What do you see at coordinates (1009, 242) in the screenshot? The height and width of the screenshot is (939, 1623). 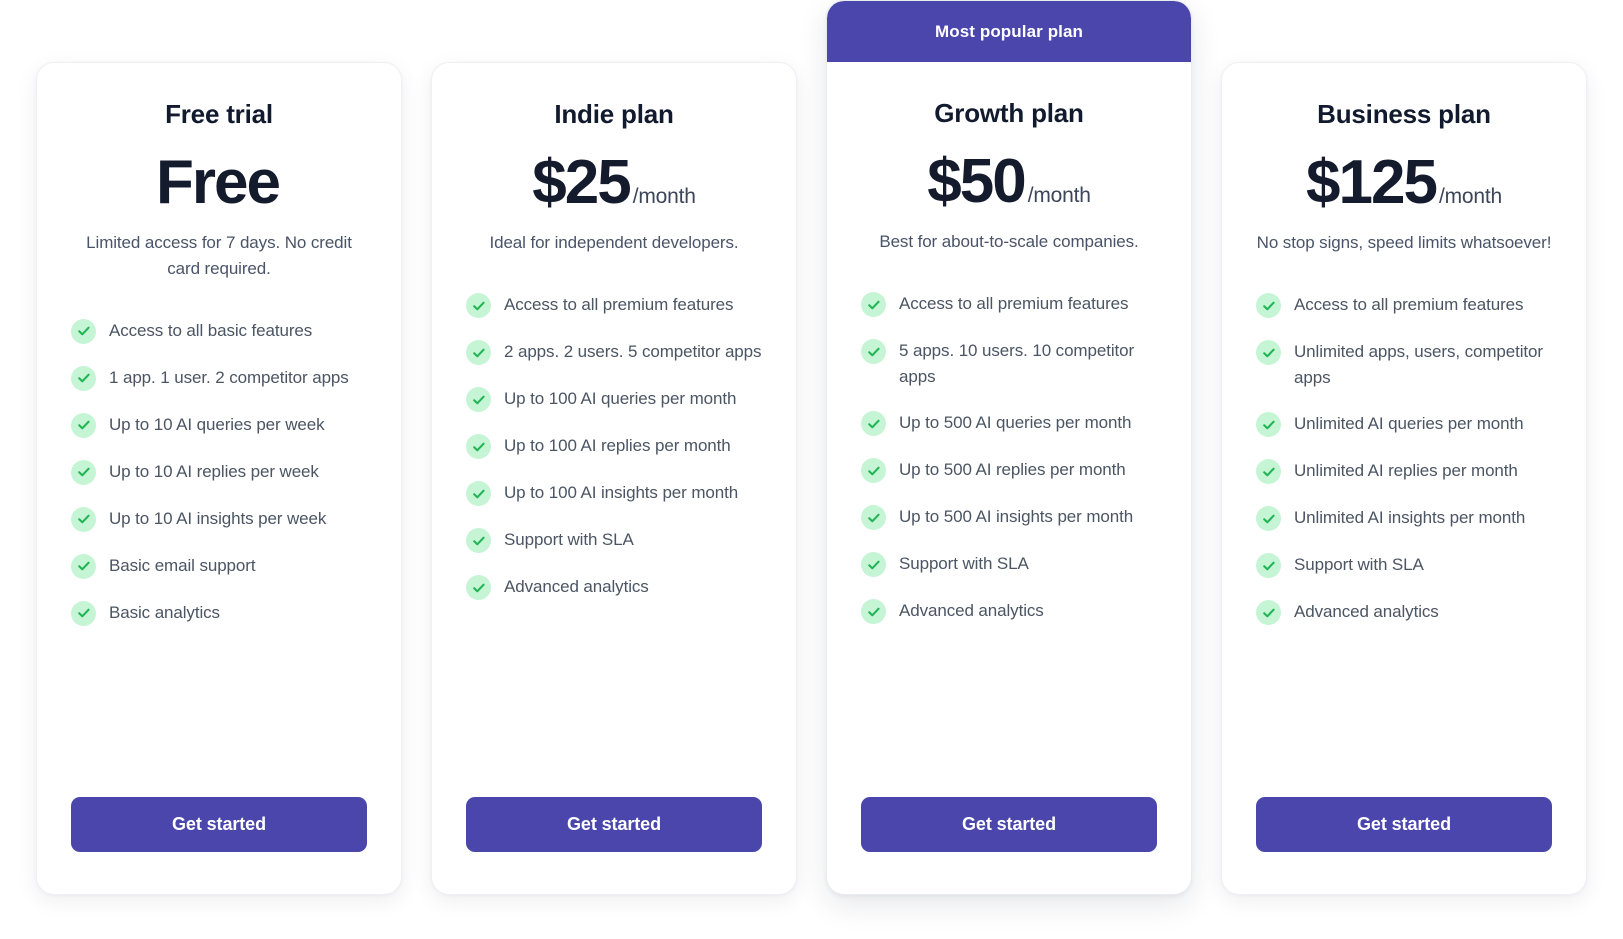 I see `plan-tagline: Best for about-to-scale companies.` at bounding box center [1009, 242].